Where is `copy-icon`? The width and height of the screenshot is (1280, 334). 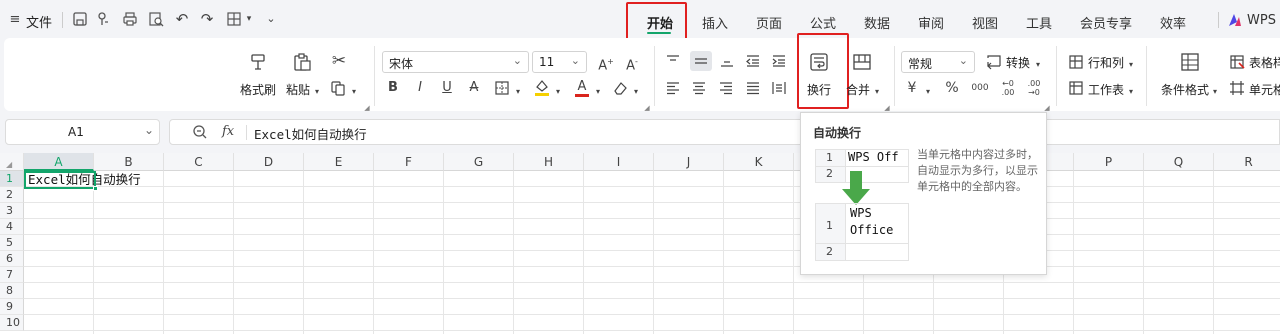 copy-icon is located at coordinates (338, 88).